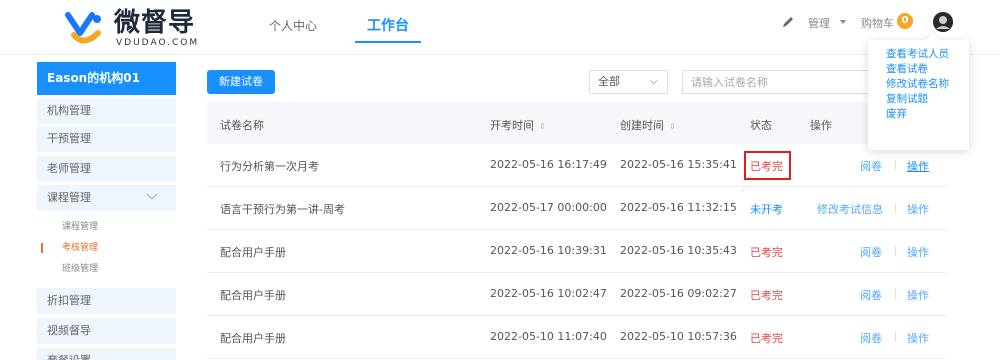 Image resolution: width=1000 pixels, height=360 pixels. Describe the element at coordinates (548, 293) in the screenshot. I see `start-time: 2022-05-16 10:02:47` at that location.